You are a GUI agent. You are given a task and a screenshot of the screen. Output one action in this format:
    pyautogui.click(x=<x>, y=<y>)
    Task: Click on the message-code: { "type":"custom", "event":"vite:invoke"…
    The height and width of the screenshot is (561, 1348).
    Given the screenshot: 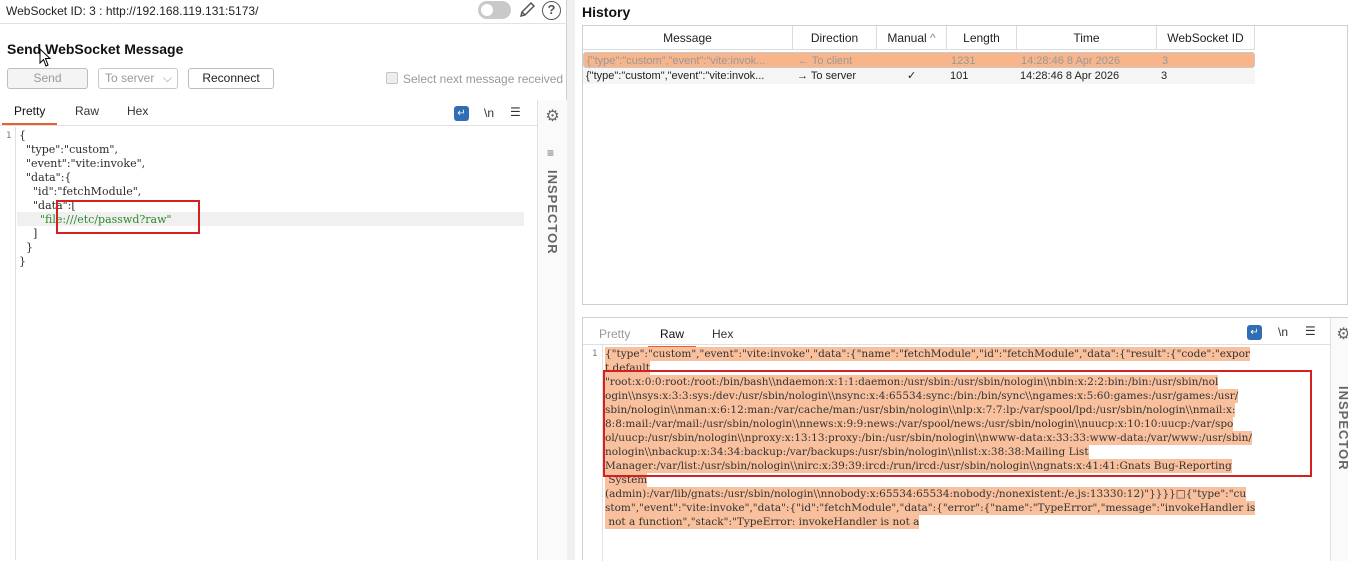 What is the action you would take?
    pyautogui.click(x=95, y=199)
    